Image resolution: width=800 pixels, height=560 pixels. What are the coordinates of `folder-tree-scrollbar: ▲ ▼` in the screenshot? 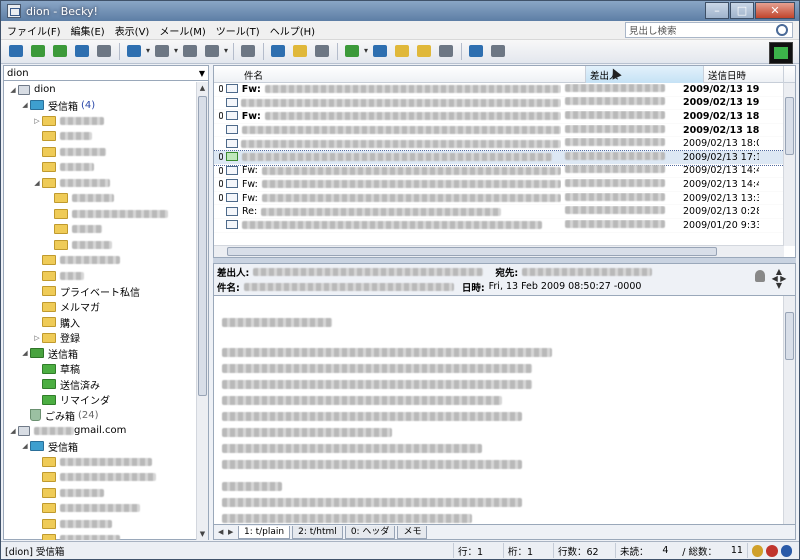 It's located at (202, 311).